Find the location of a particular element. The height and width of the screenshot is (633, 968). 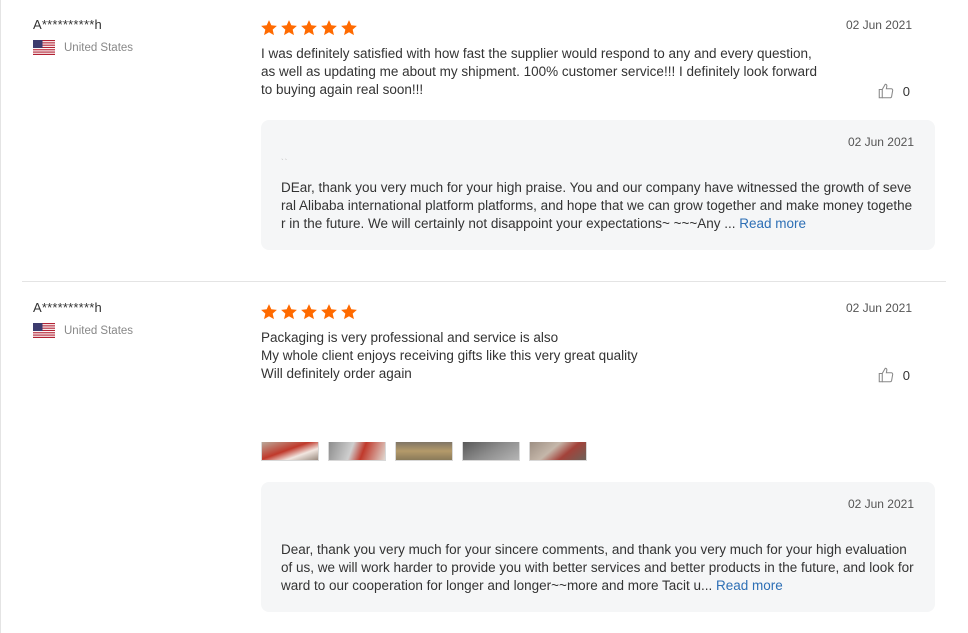

review-photos is located at coordinates (424, 451).